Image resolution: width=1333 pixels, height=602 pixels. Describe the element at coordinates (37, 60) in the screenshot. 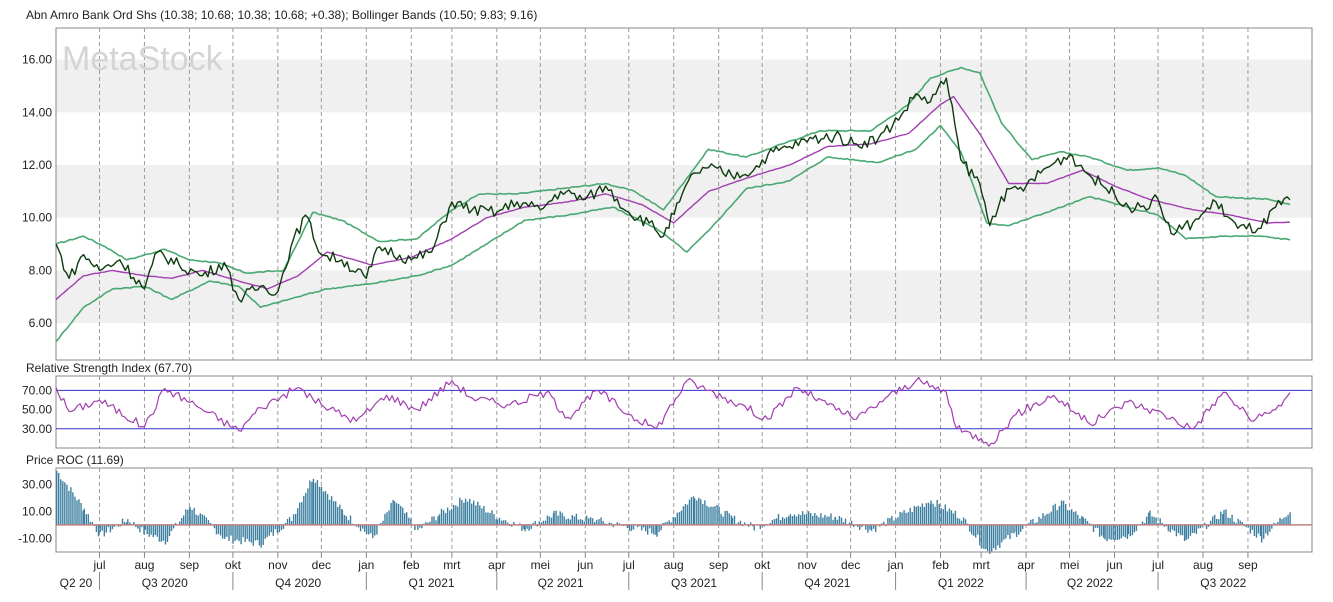

I see `price-tick-label: 16.00` at that location.